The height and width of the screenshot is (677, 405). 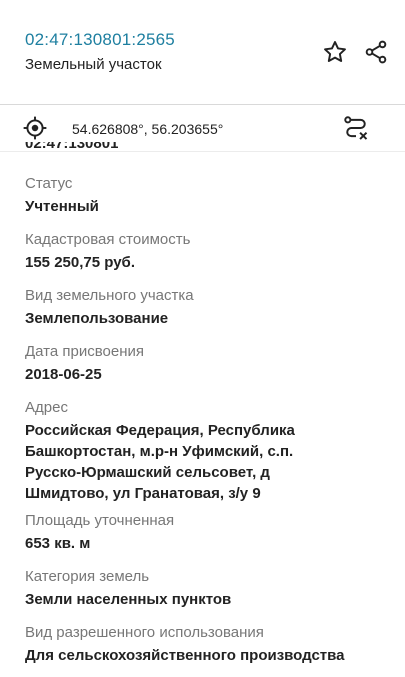 What do you see at coordinates (46, 407) in the screenshot?
I see `field-label: Адрес` at bounding box center [46, 407].